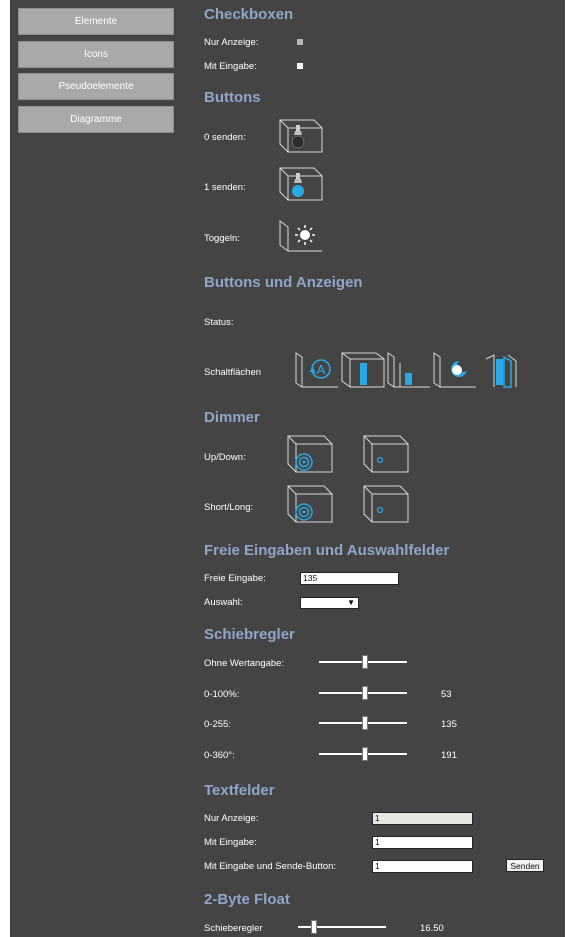 This screenshot has height=937, width=571. I want to click on chevron-down-icon: ▼, so click(351, 602).